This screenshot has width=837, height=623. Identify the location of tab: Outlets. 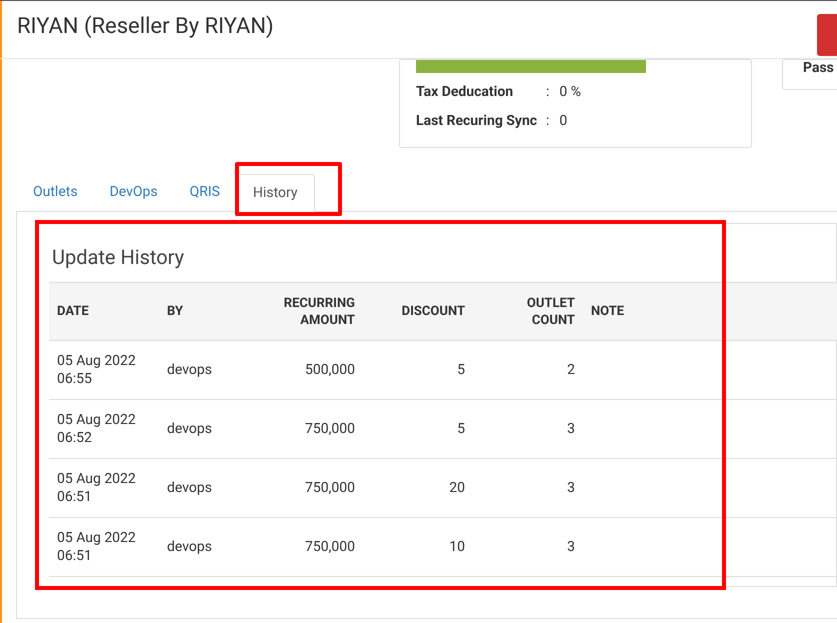
(55, 192).